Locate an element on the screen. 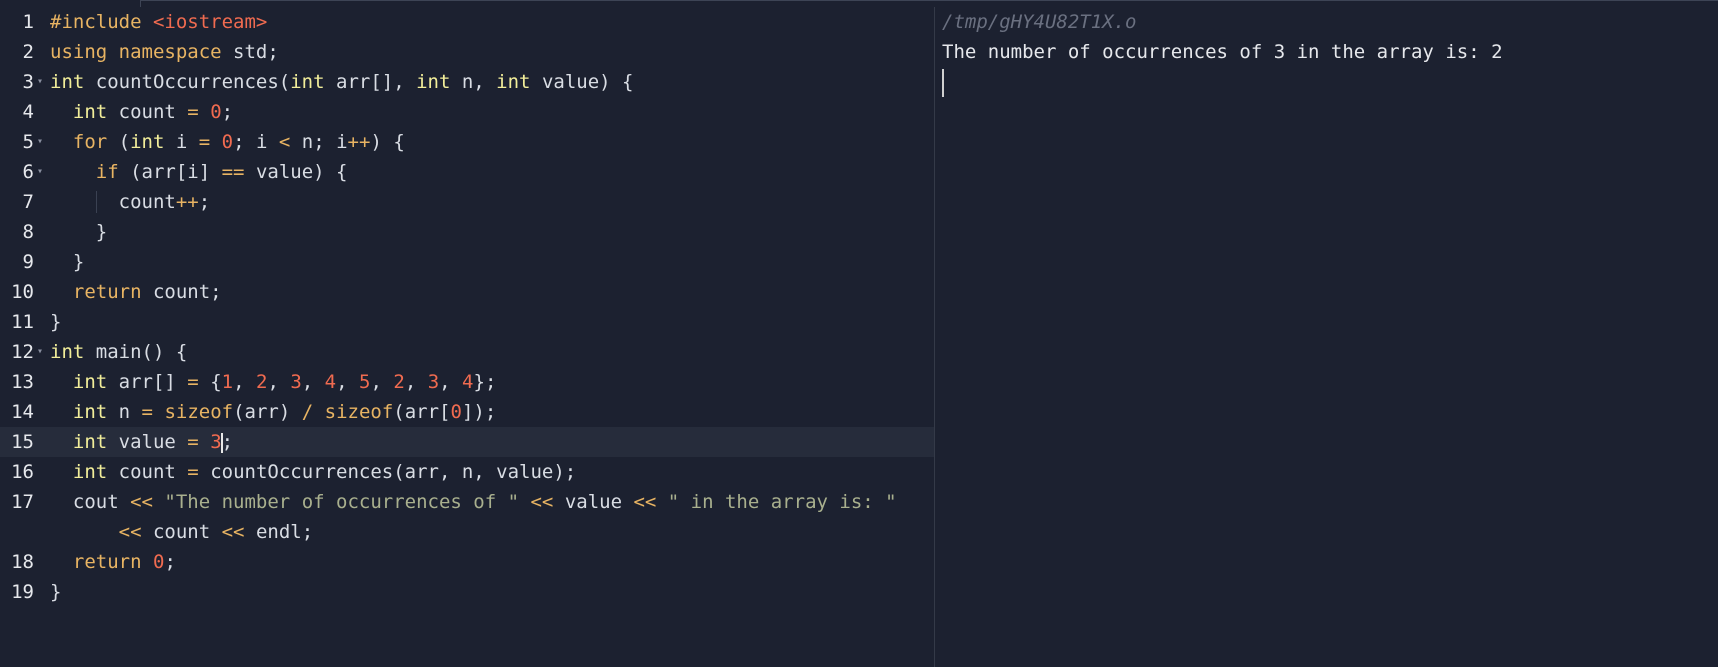 This screenshot has height=667, width=1718. code-token: 1 is located at coordinates (227, 382).